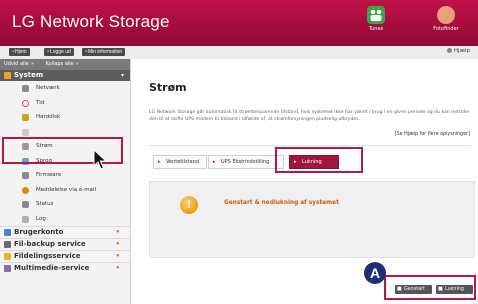 The height and width of the screenshot is (304, 478). I want to click on restart-shutdown-label: Genstart & nedlukning af systemet, so click(281, 203).